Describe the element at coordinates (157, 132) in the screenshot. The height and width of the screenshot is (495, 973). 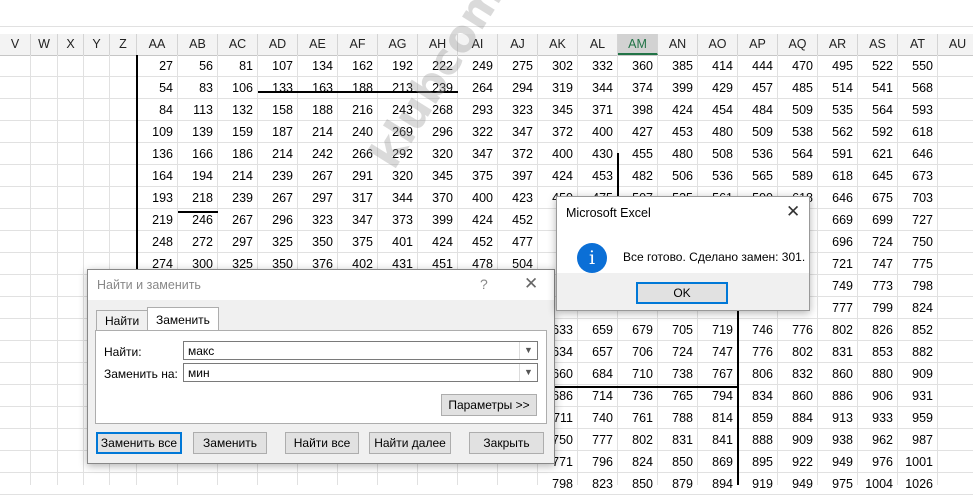
I see `cell: 109` at that location.